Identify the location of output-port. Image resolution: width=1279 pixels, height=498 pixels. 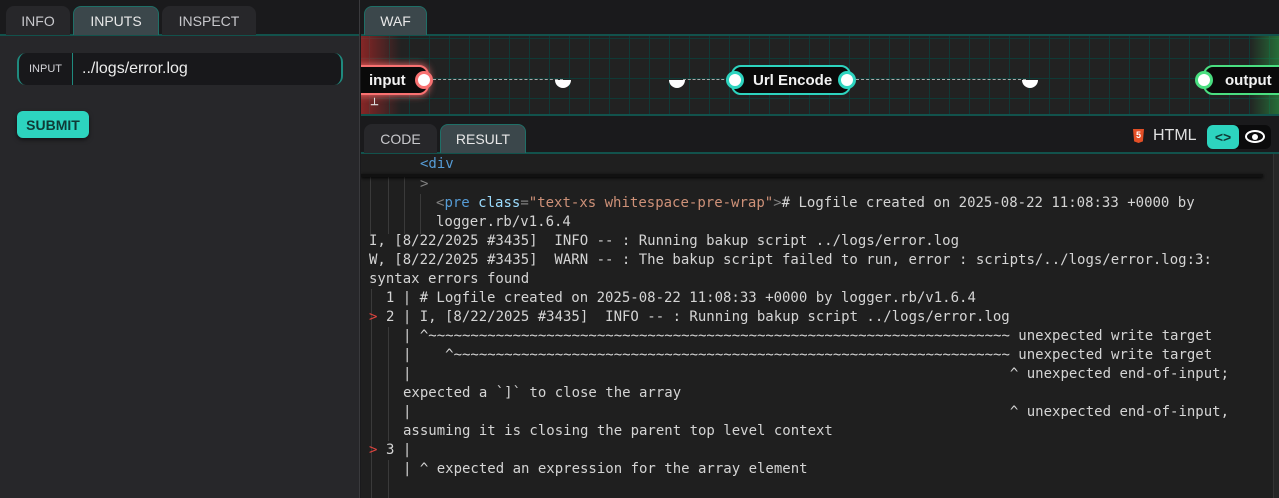
(1204, 80).